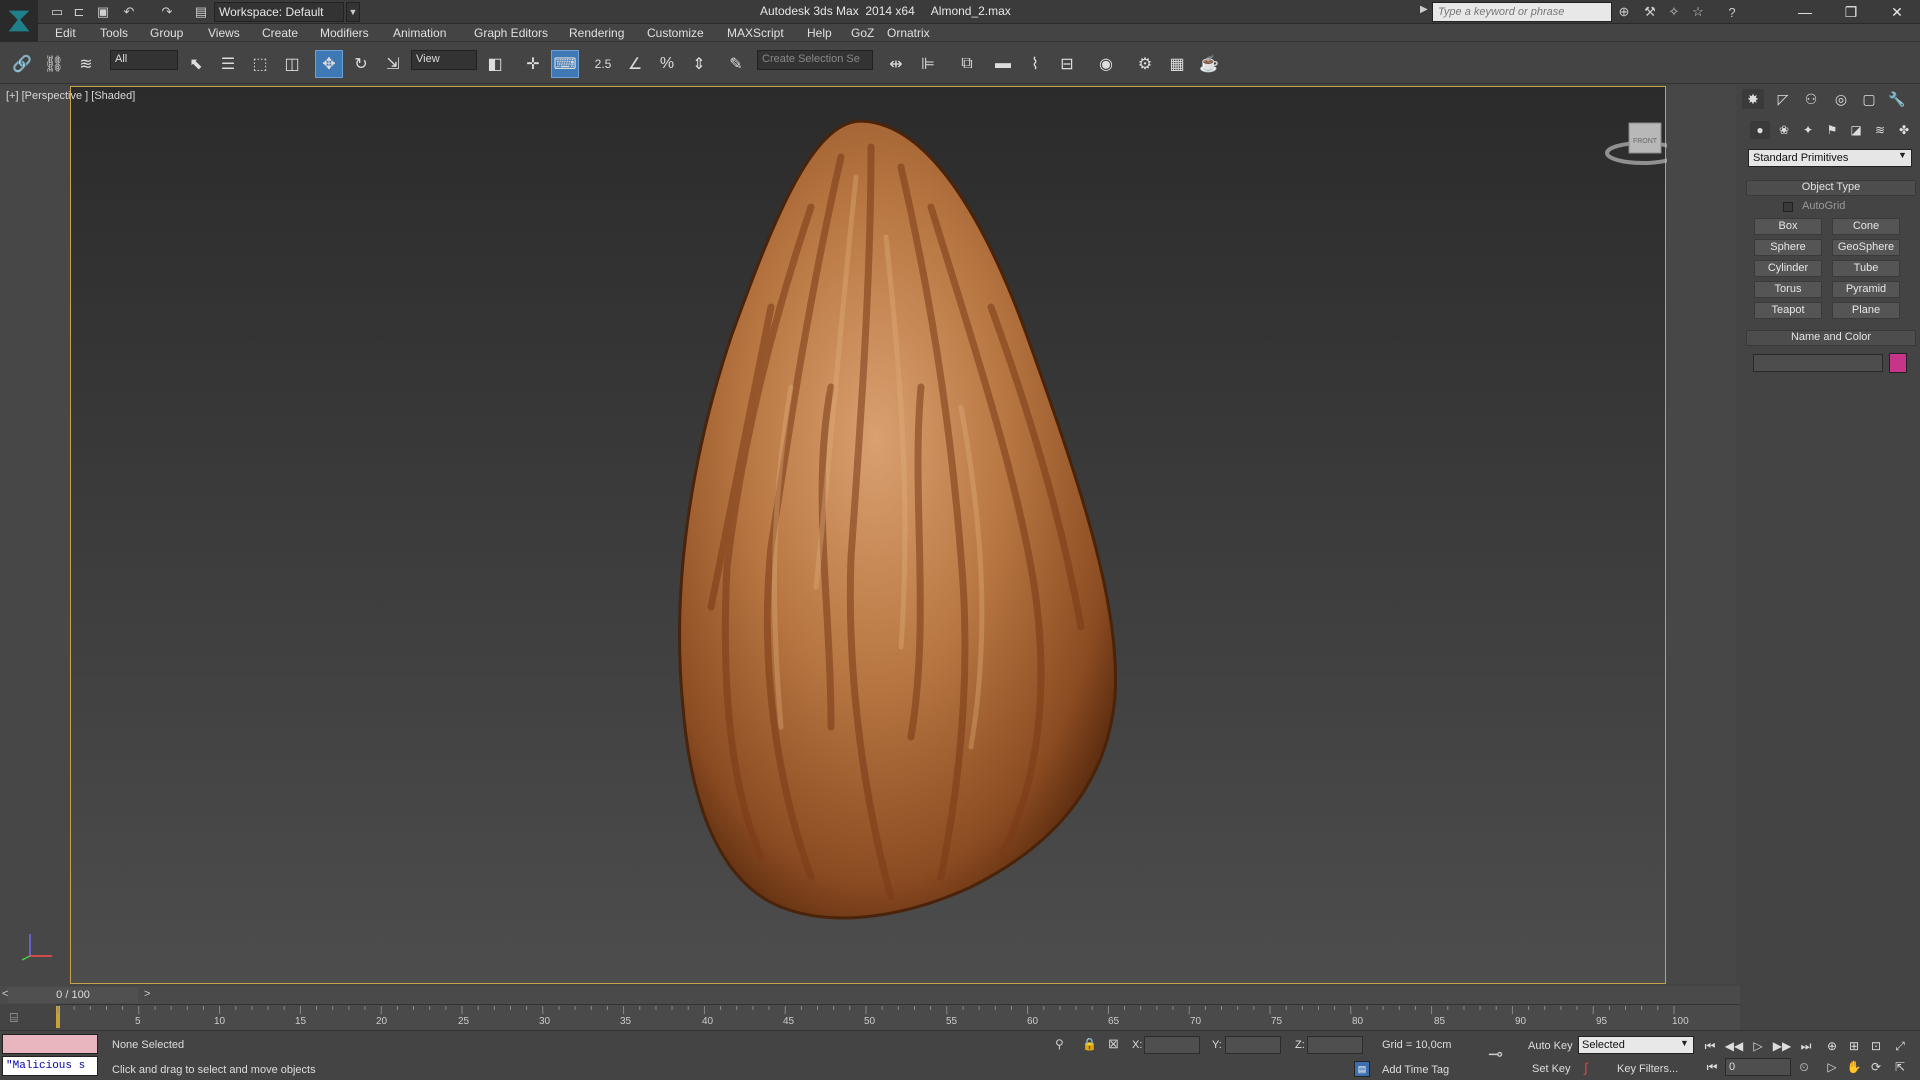  What do you see at coordinates (1806, 1046) in the screenshot?
I see `go-to-end-icon: ⏭` at bounding box center [1806, 1046].